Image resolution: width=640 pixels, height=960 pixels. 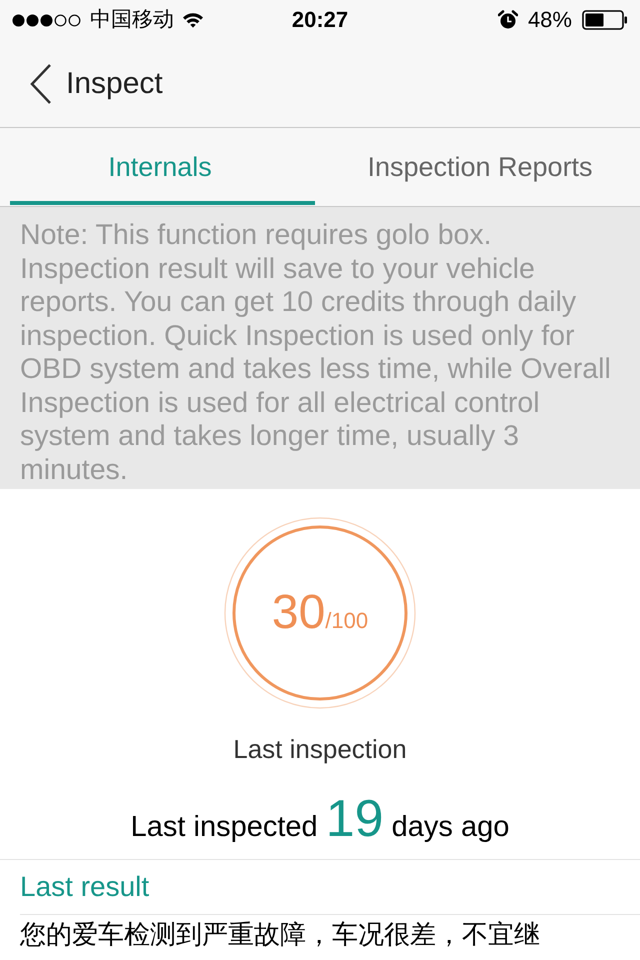 I want to click on carrier-name: 中国移动, so click(x=132, y=20).